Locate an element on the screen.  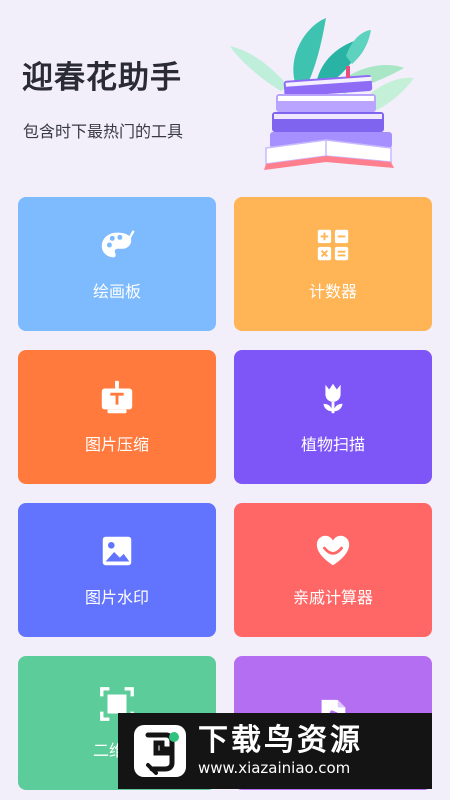
palette-icon is located at coordinates (118, 244).